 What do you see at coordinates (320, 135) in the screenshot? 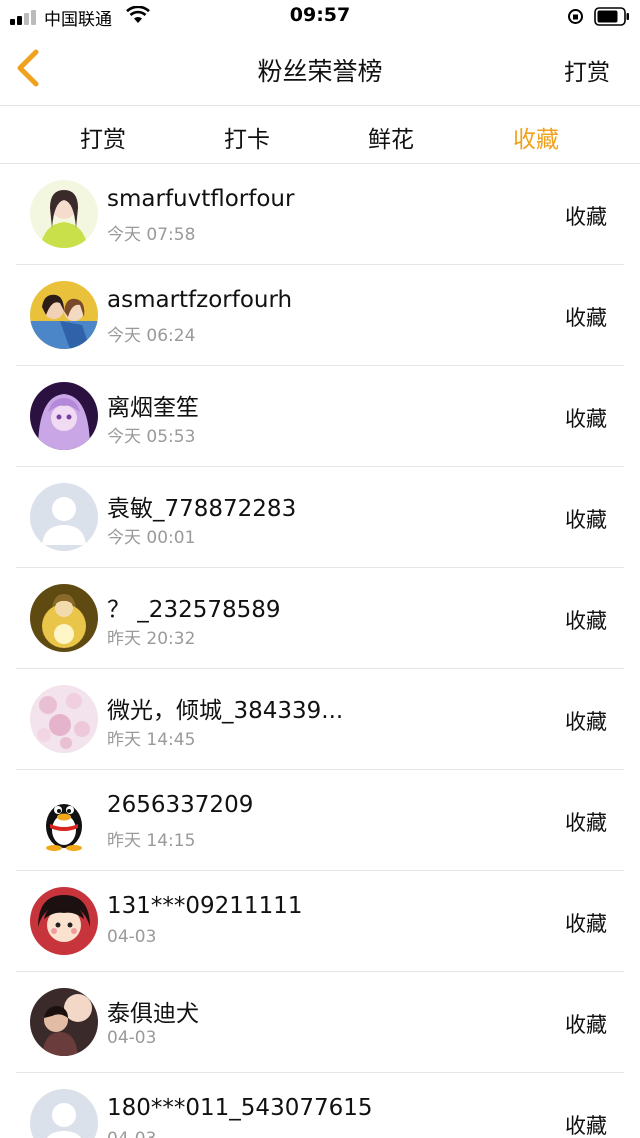
I see `tab-bar: 打赏 打卡 鲜花 收藏` at bounding box center [320, 135].